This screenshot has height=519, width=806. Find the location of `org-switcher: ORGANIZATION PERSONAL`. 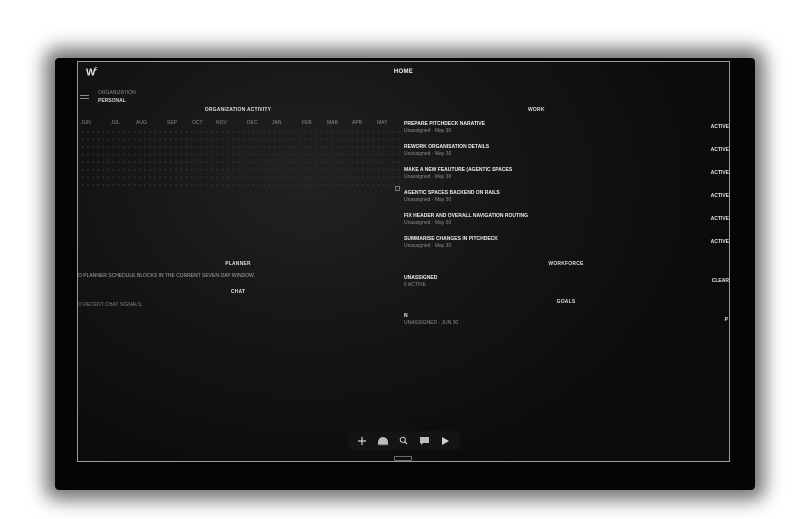

org-switcher: ORGANIZATION PERSONAL is located at coordinates (117, 97).